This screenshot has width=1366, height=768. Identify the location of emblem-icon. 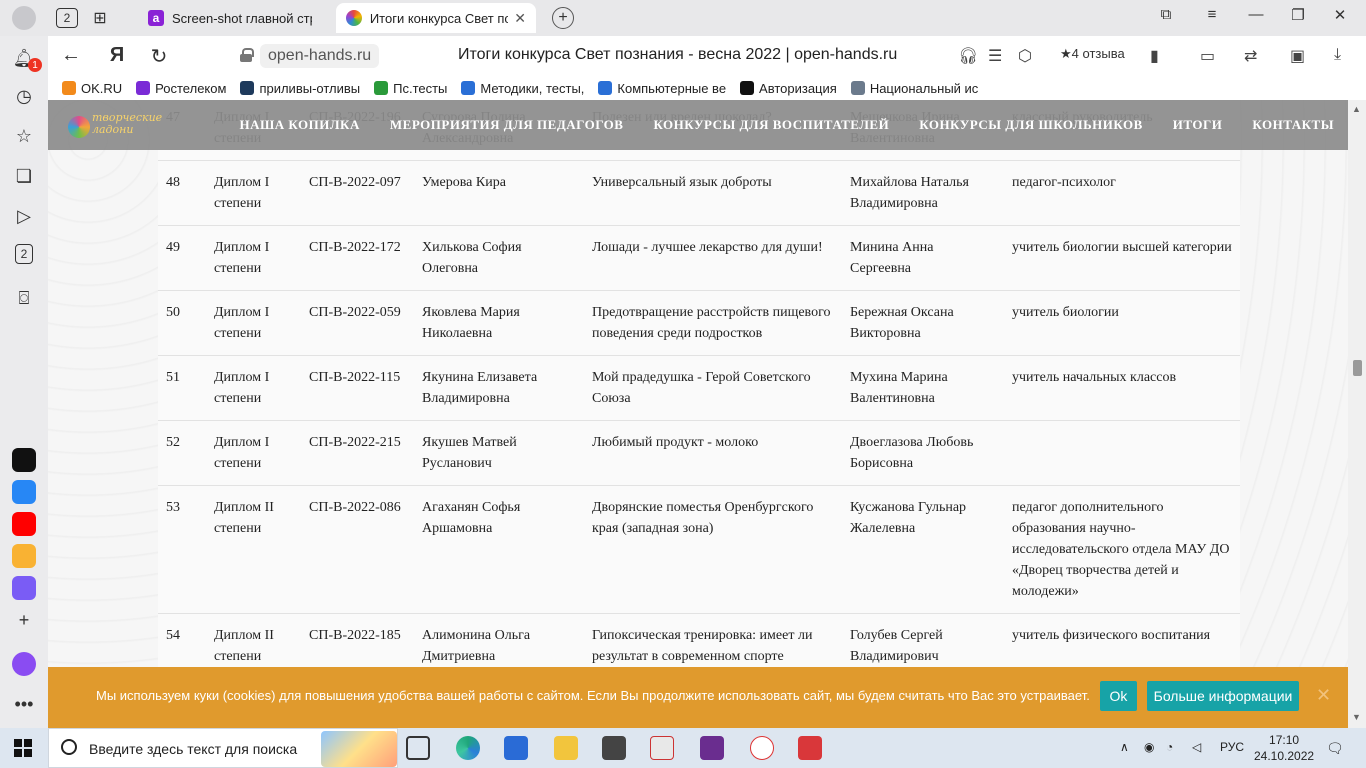
(857, 88).